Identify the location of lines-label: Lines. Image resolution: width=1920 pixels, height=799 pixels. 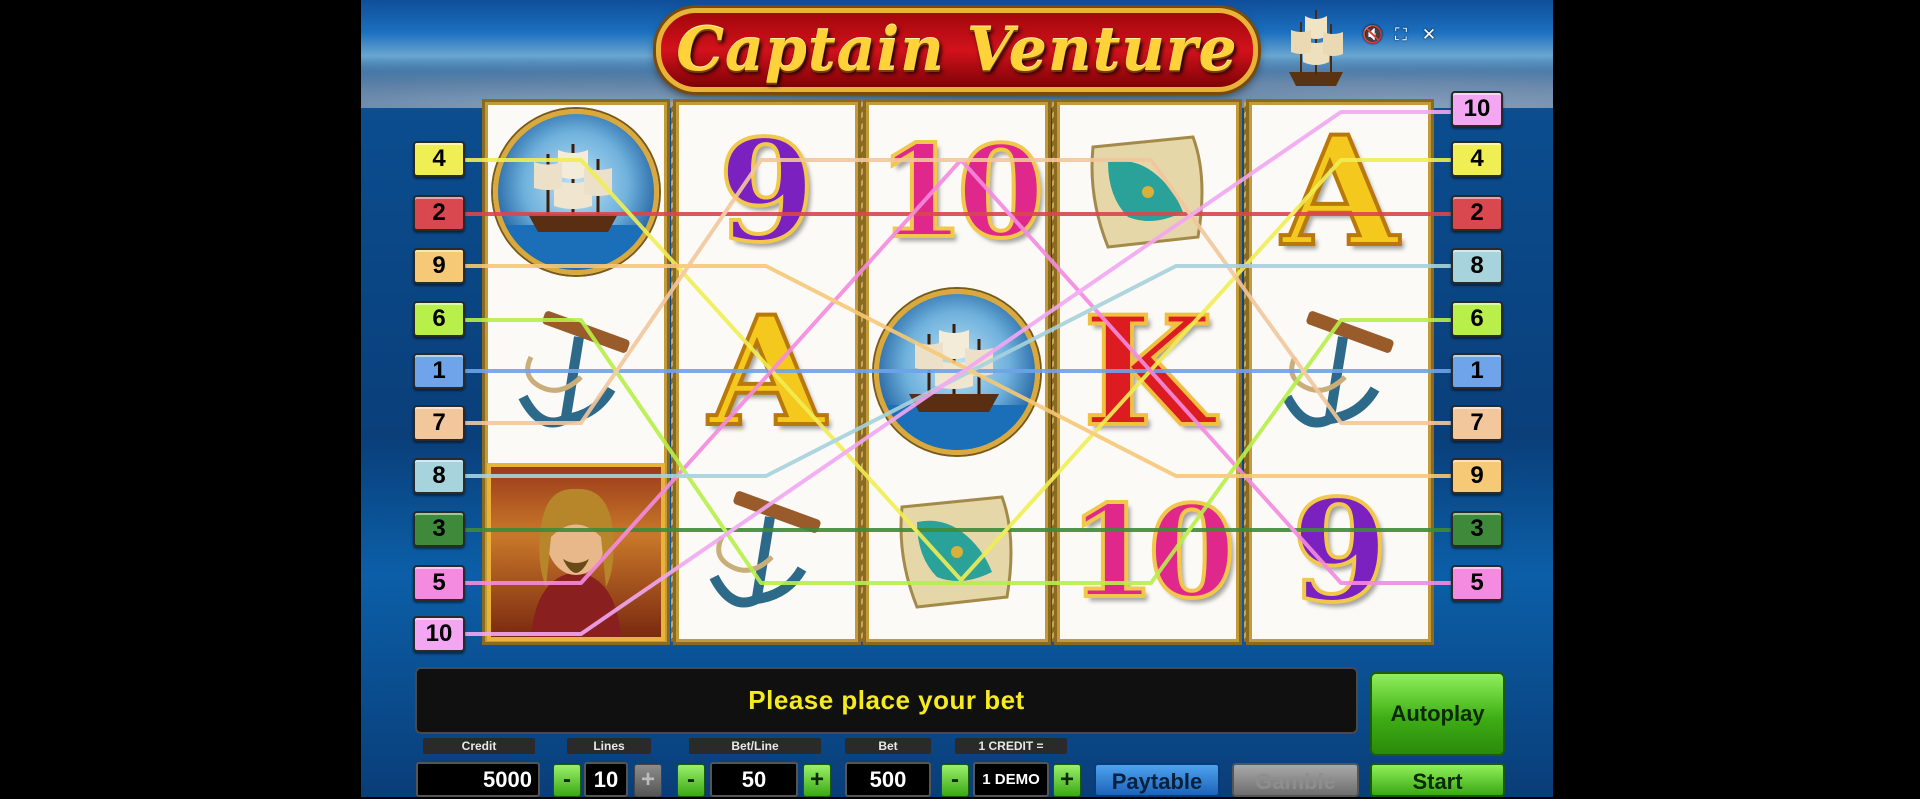
(609, 746).